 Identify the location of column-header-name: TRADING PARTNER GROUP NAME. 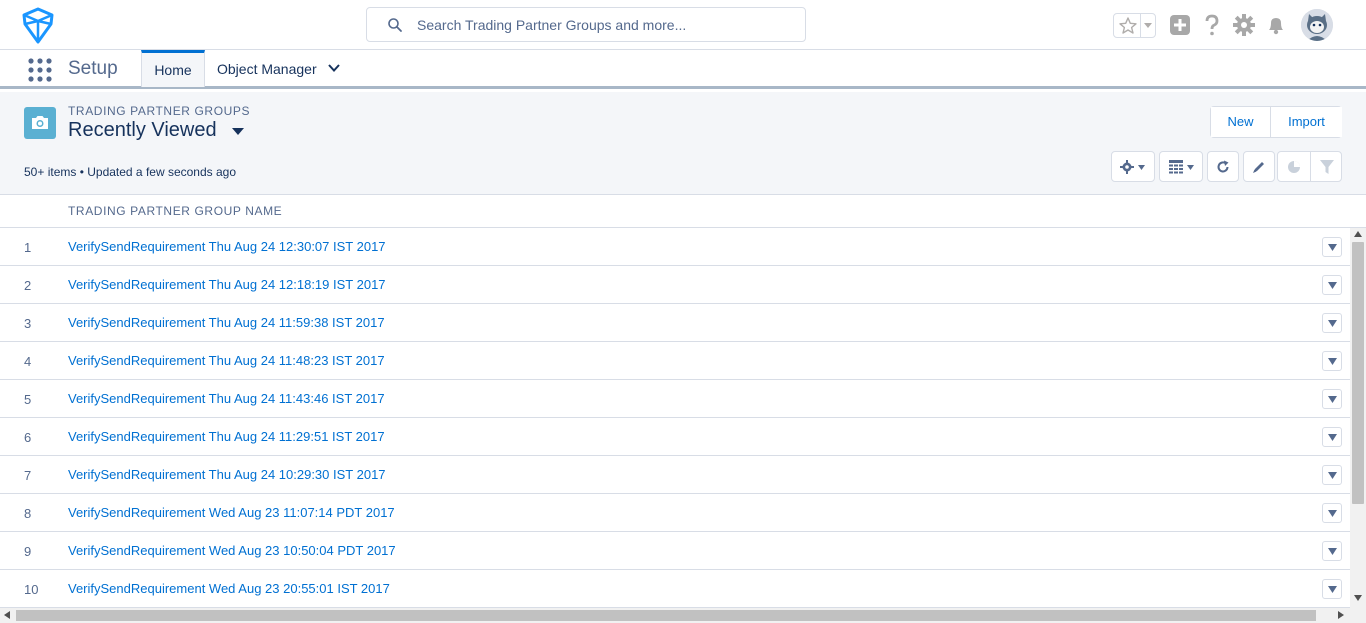
(175, 211).